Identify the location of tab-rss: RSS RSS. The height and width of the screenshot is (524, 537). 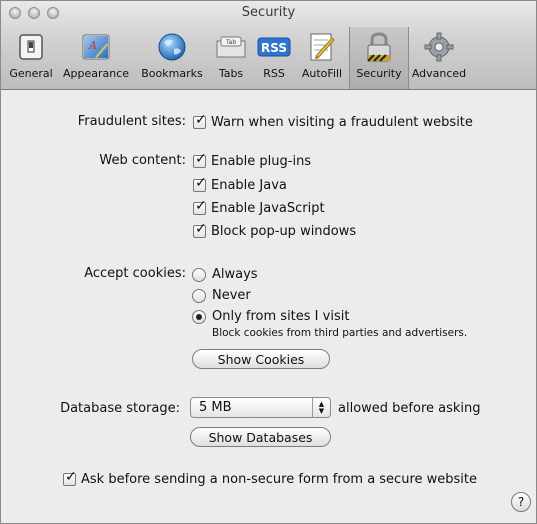
(274, 58).